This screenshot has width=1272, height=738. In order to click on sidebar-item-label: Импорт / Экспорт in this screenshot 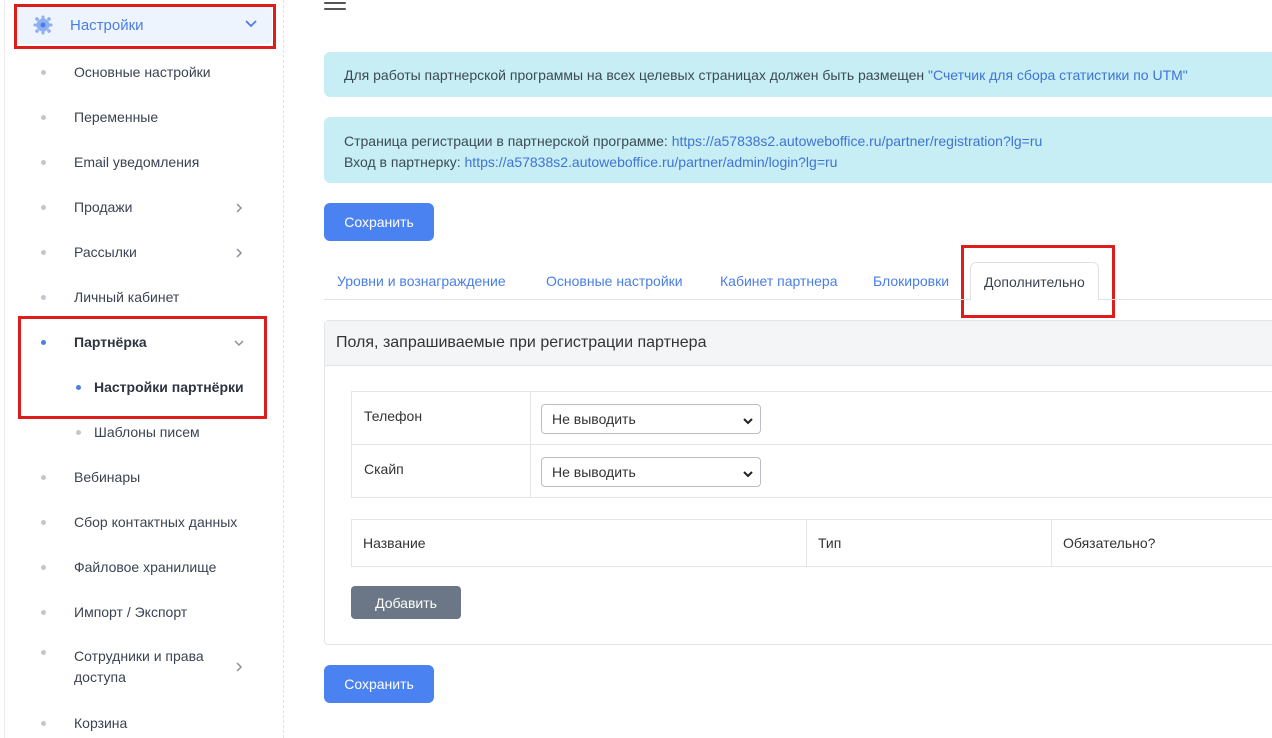, I will do `click(131, 612)`.